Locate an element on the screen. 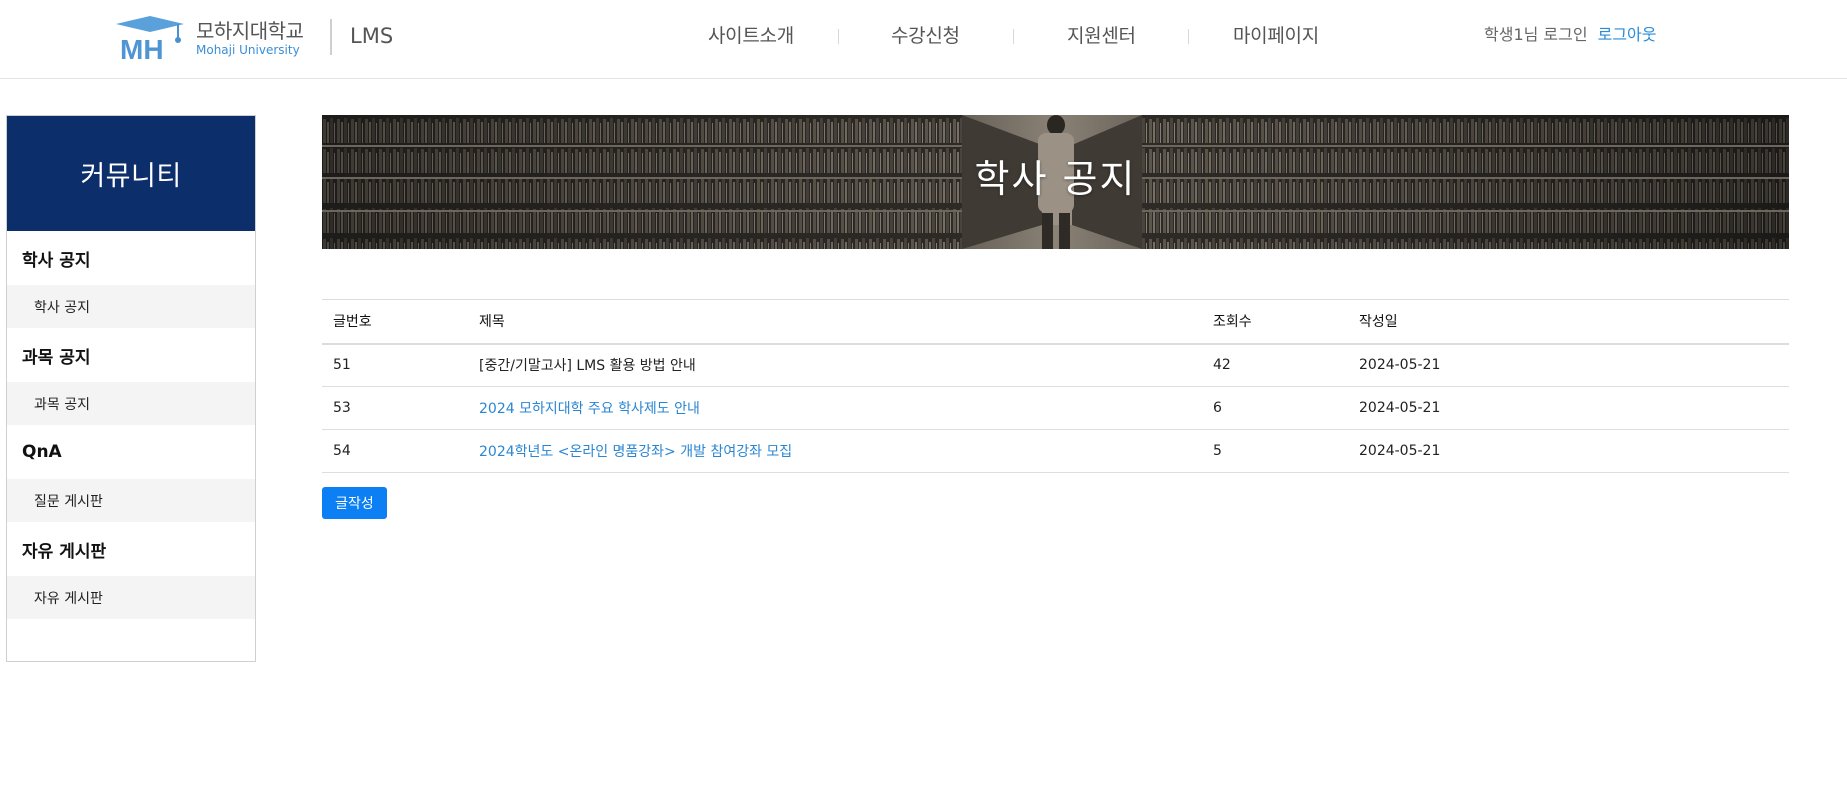 The image size is (1847, 804). header-date: 작성일 is located at coordinates (1568, 322).